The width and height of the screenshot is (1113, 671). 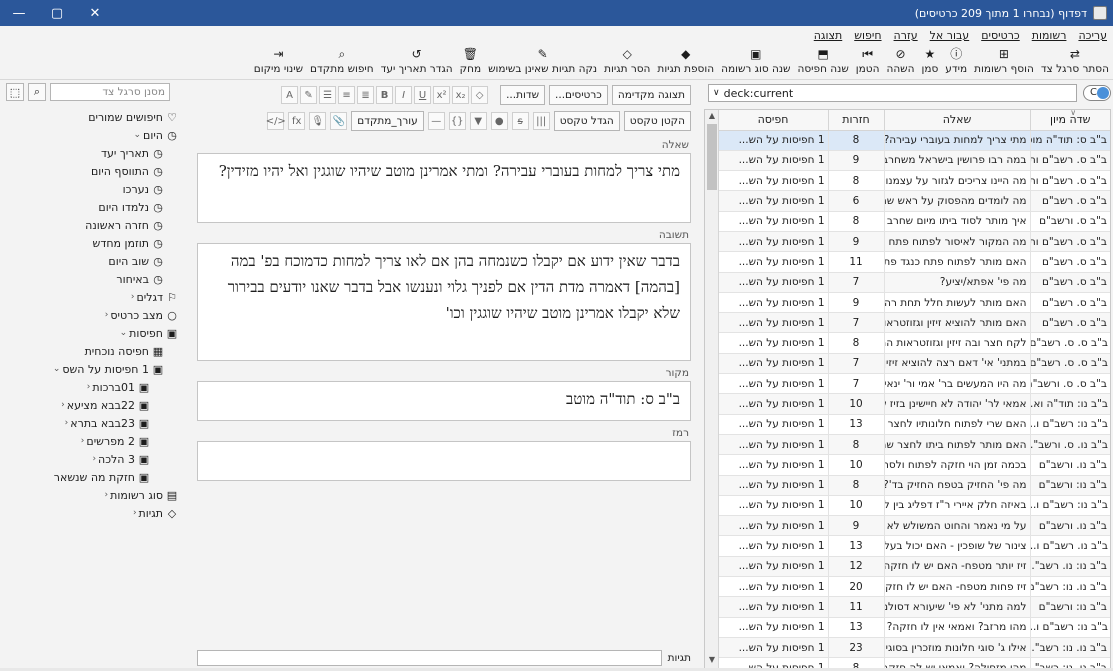 I want to click on suspend-button: ⊘ השהה, so click(x=900, y=59).